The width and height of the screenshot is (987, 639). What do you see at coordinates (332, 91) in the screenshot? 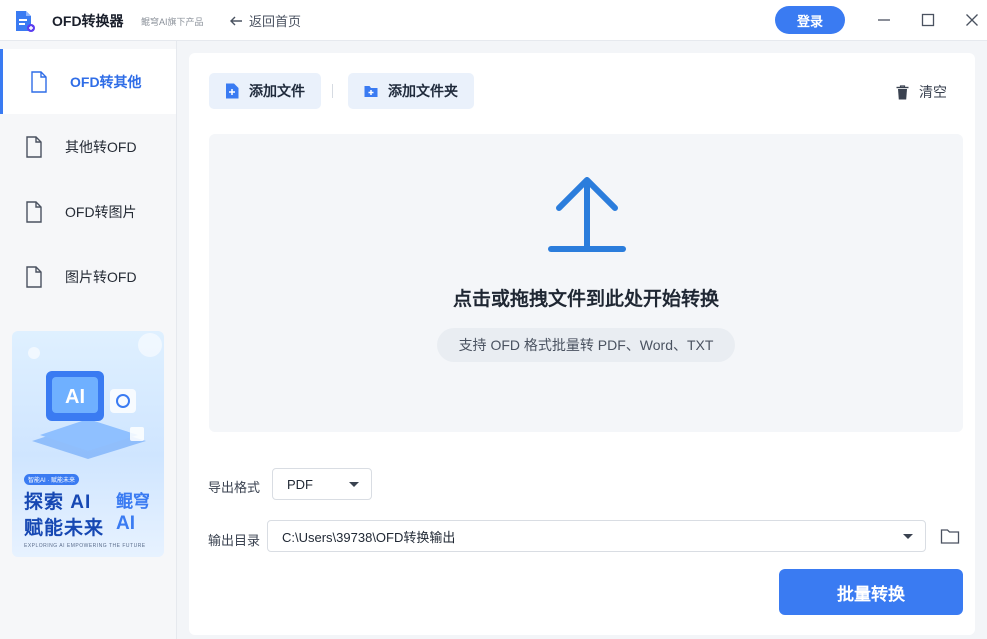
I see `toolbar-divider` at bounding box center [332, 91].